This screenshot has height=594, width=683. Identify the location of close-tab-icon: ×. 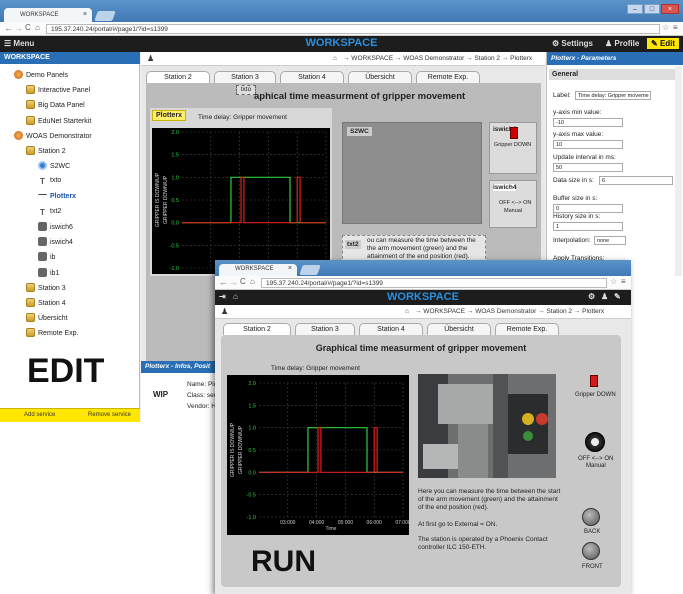
(85, 14).